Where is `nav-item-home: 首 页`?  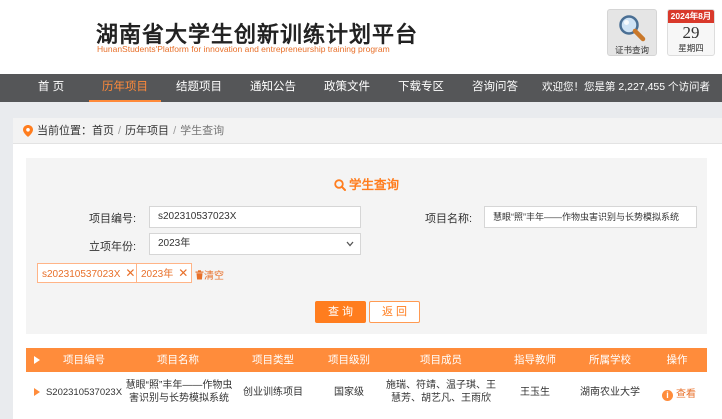 nav-item-home: 首 页 is located at coordinates (51, 88).